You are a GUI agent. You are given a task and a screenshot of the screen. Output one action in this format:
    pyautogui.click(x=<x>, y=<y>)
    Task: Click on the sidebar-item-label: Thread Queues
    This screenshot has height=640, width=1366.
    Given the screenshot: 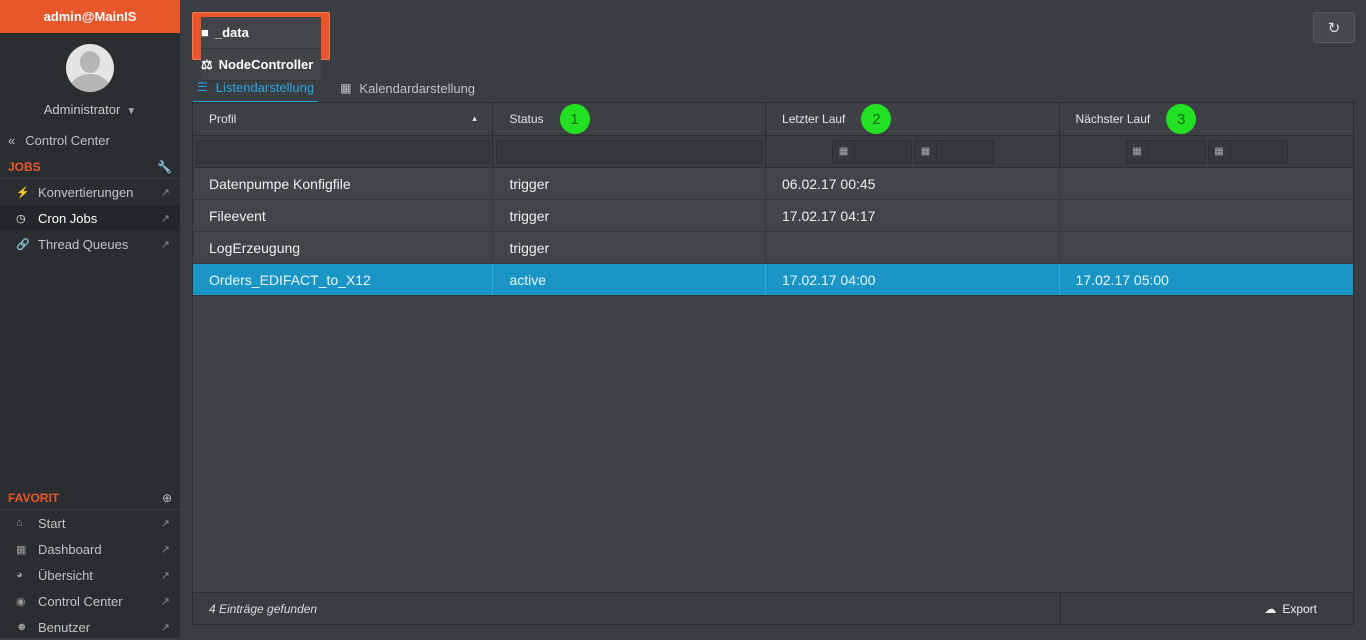 What is the action you would take?
    pyautogui.click(x=83, y=244)
    